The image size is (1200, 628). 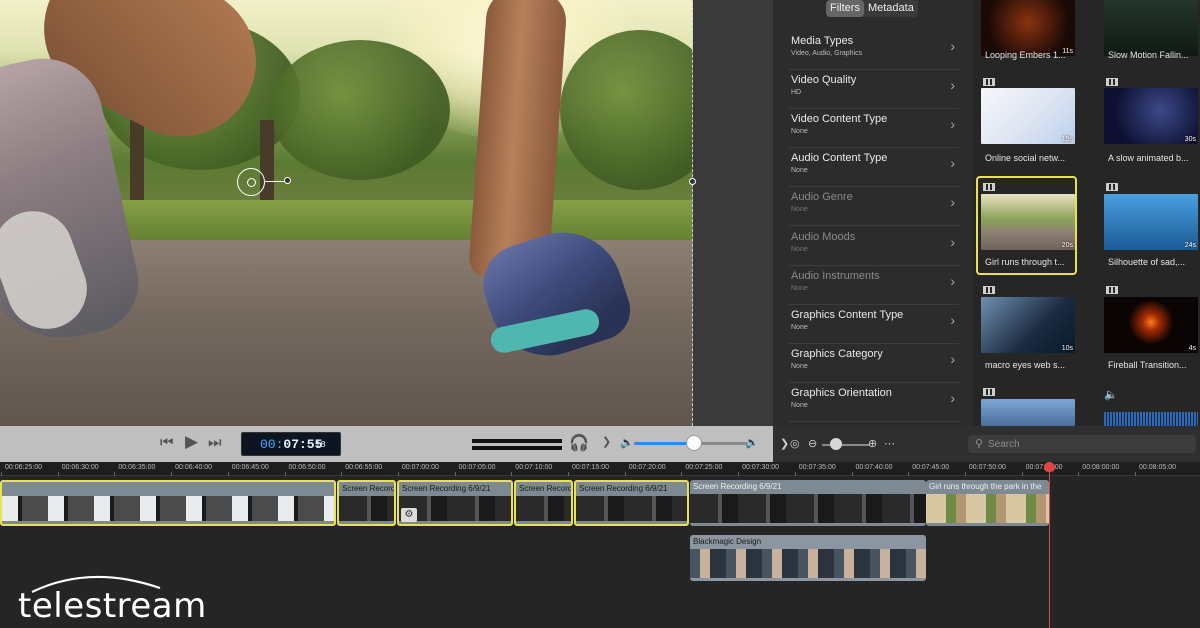 What do you see at coordinates (1028, 28) in the screenshot?
I see `media-thumbnail: 11s` at bounding box center [1028, 28].